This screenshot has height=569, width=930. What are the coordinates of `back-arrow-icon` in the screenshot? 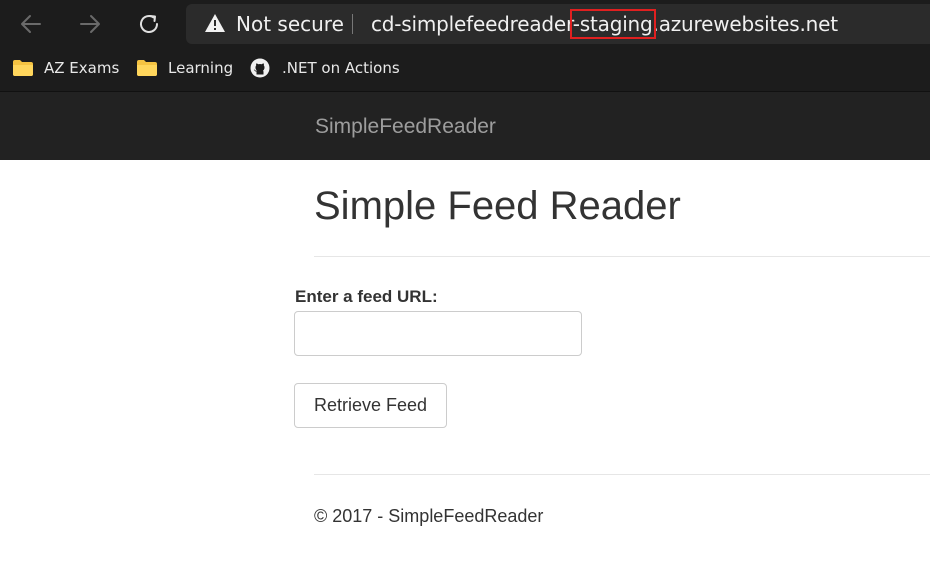 It's located at (31, 24).